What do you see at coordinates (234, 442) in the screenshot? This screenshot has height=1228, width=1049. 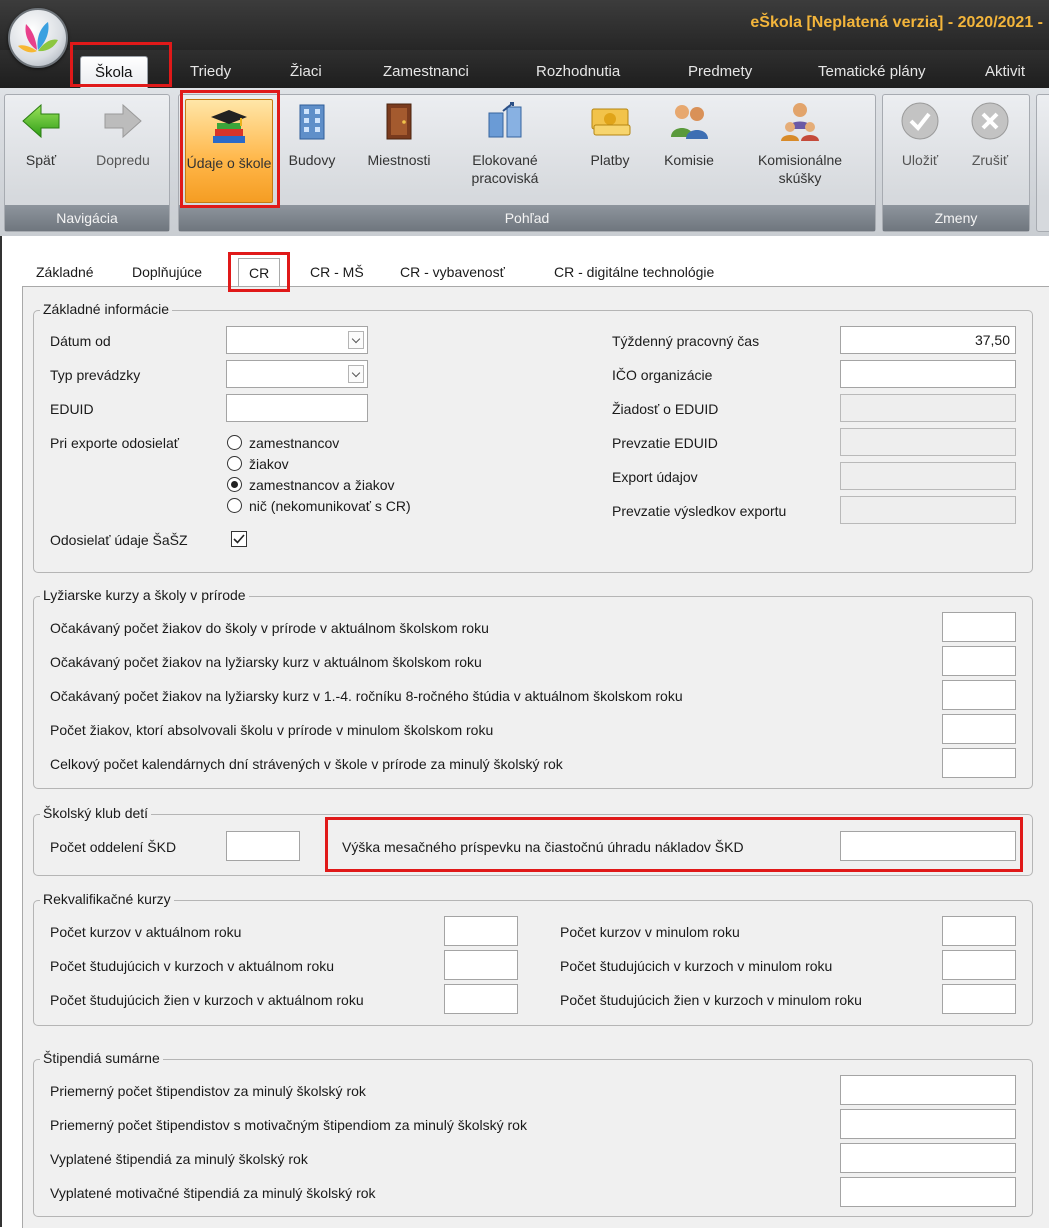 I see `radio-zamestnancov` at bounding box center [234, 442].